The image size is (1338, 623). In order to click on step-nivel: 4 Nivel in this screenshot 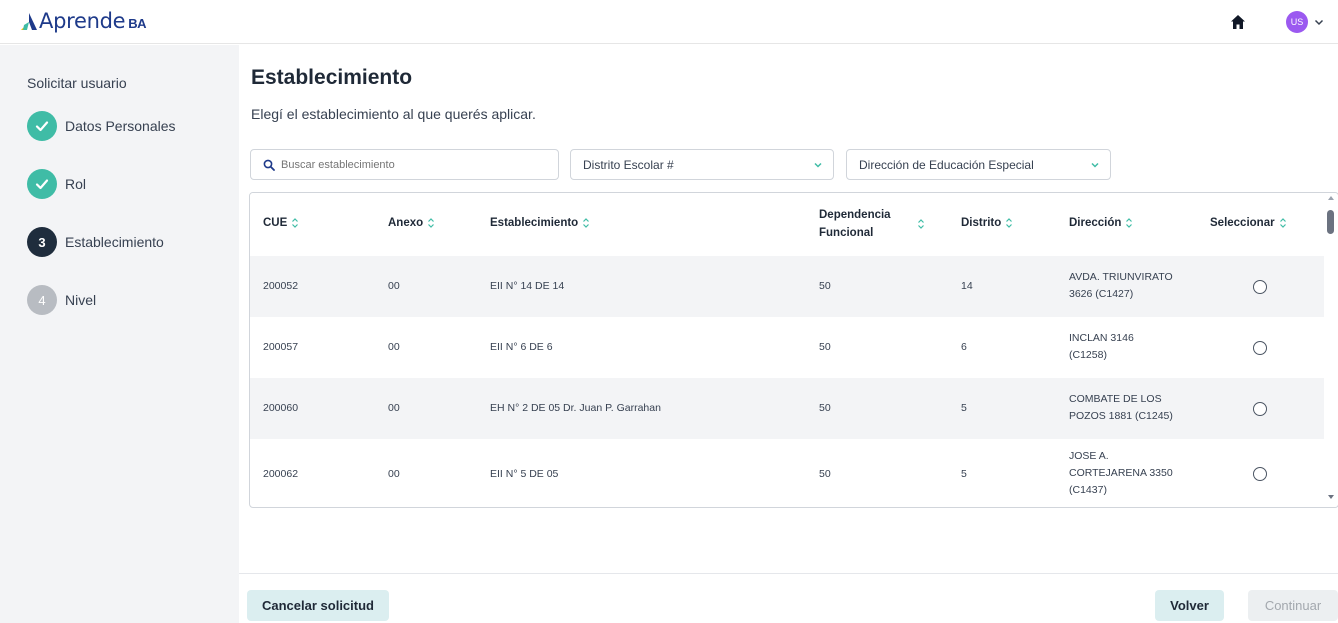, I will do `click(61, 300)`.